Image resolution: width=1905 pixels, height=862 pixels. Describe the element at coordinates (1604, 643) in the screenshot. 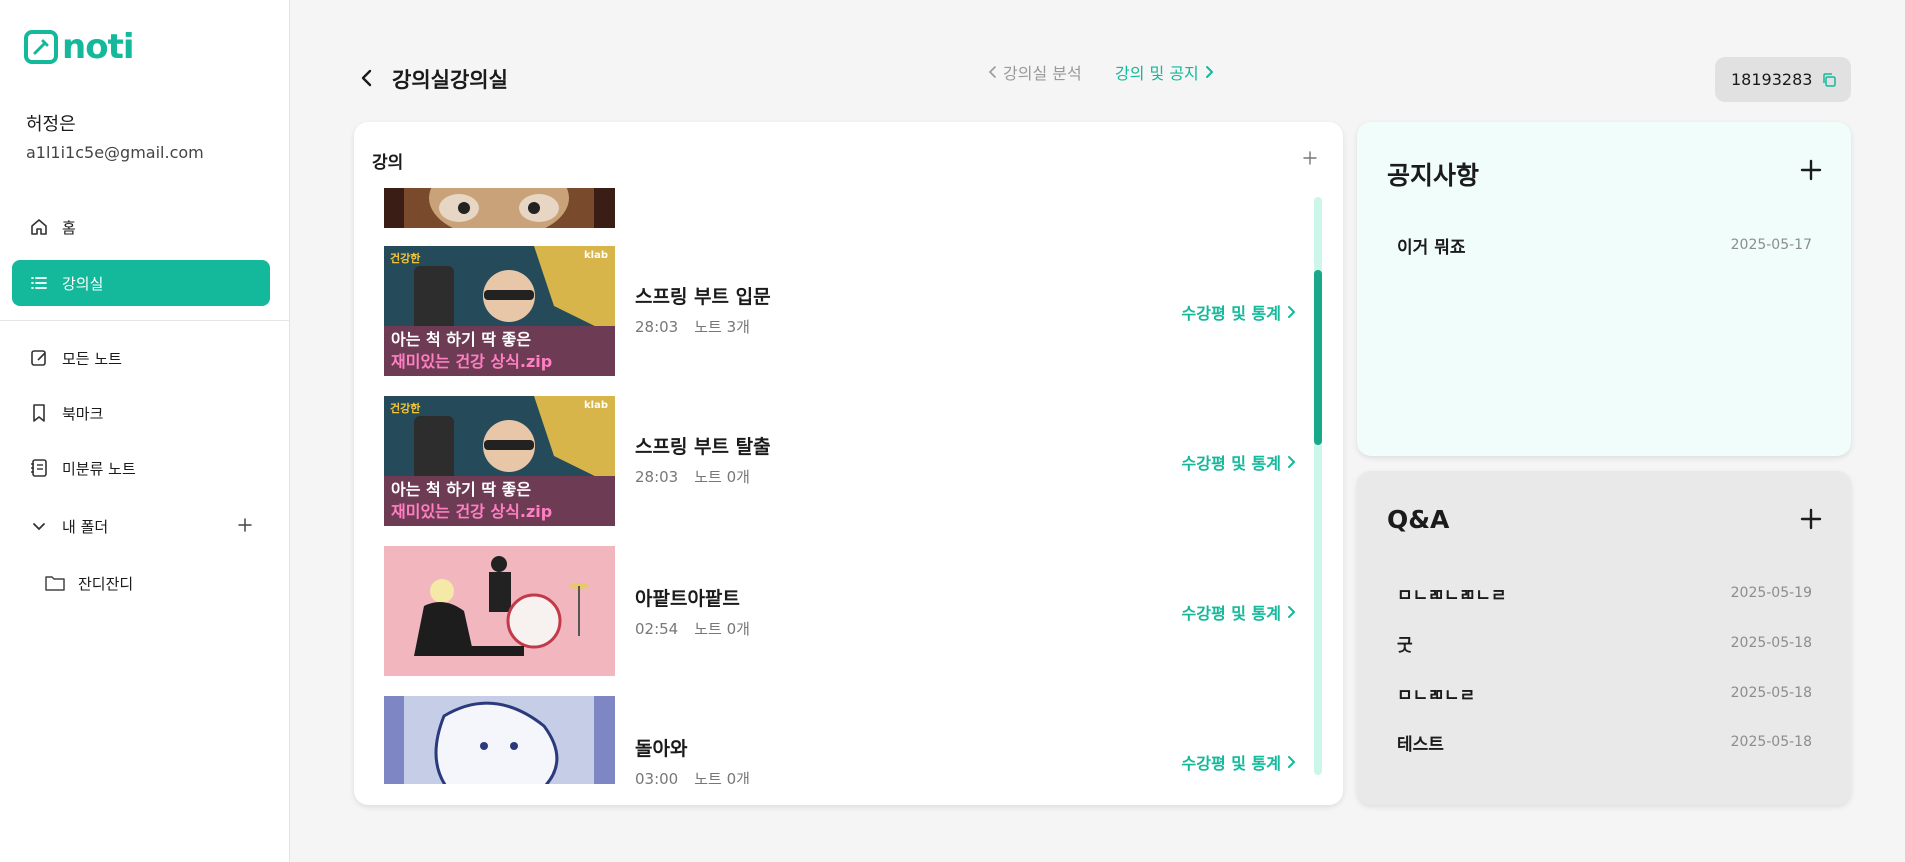

I see `qa-item: 굿 2025-05-18` at that location.